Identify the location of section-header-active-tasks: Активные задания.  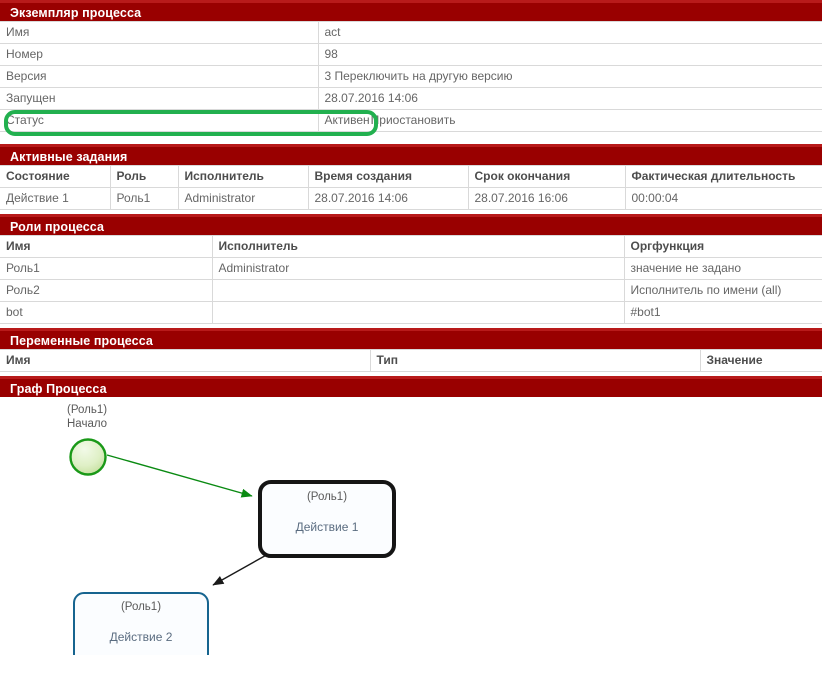
(411, 154).